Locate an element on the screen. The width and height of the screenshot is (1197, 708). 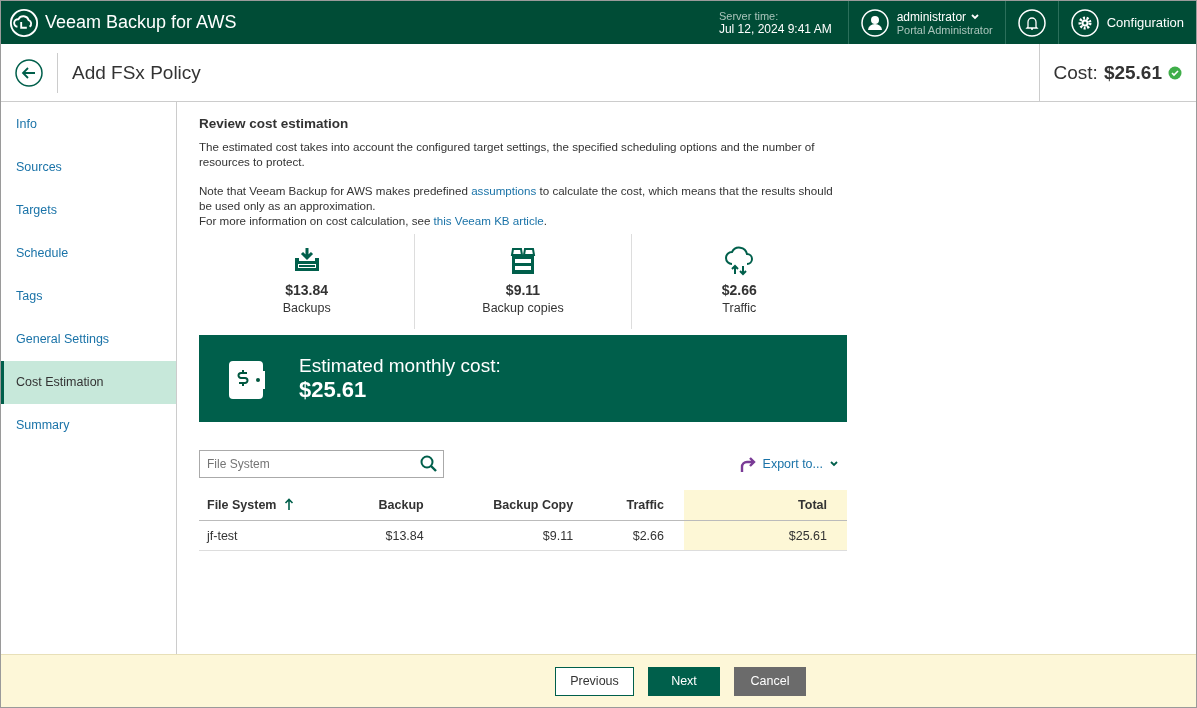
column-header: Total is located at coordinates (765, 505).